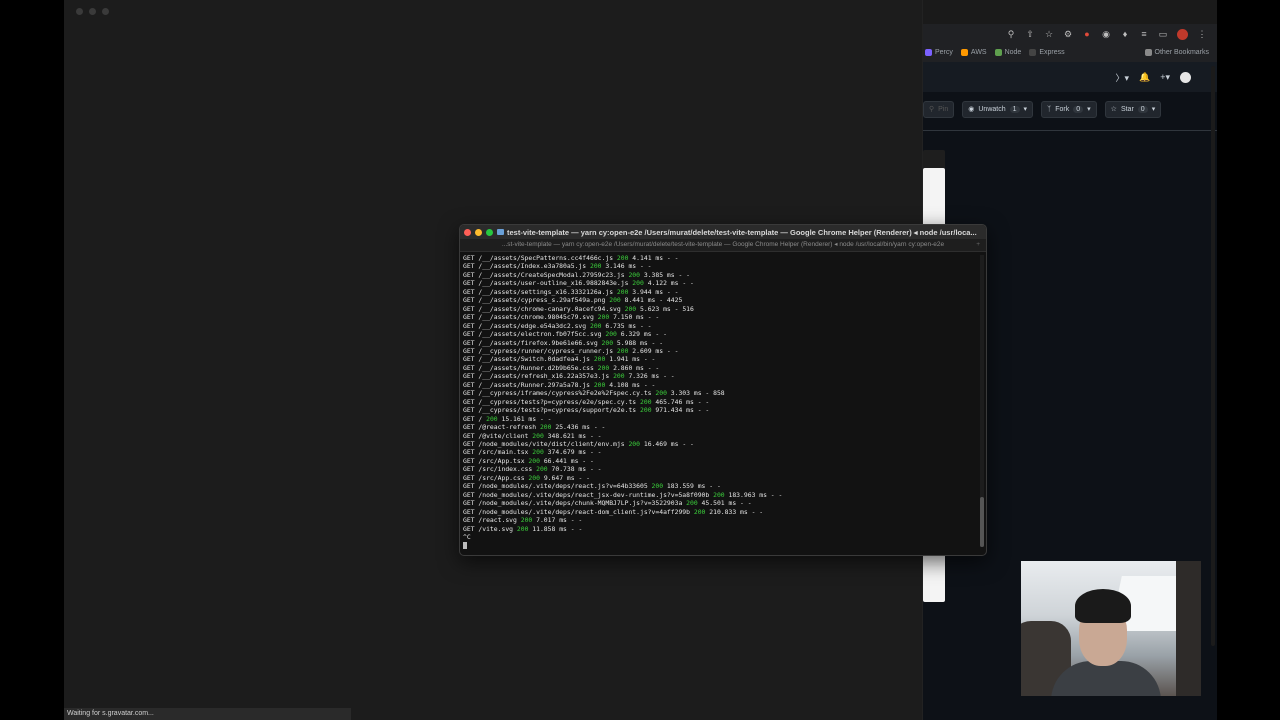 Image resolution: width=1280 pixels, height=720 pixels. Describe the element at coordinates (939, 52) in the screenshot. I see `bookmark-percy: Percy` at that location.